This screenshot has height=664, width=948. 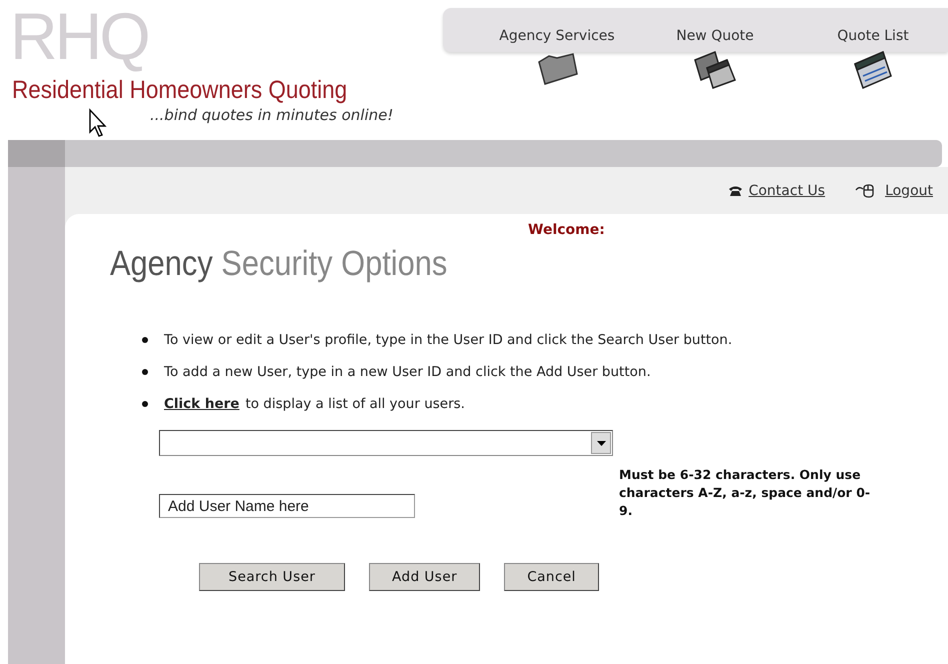 What do you see at coordinates (272, 577) in the screenshot?
I see `form-button: Search User` at bounding box center [272, 577].